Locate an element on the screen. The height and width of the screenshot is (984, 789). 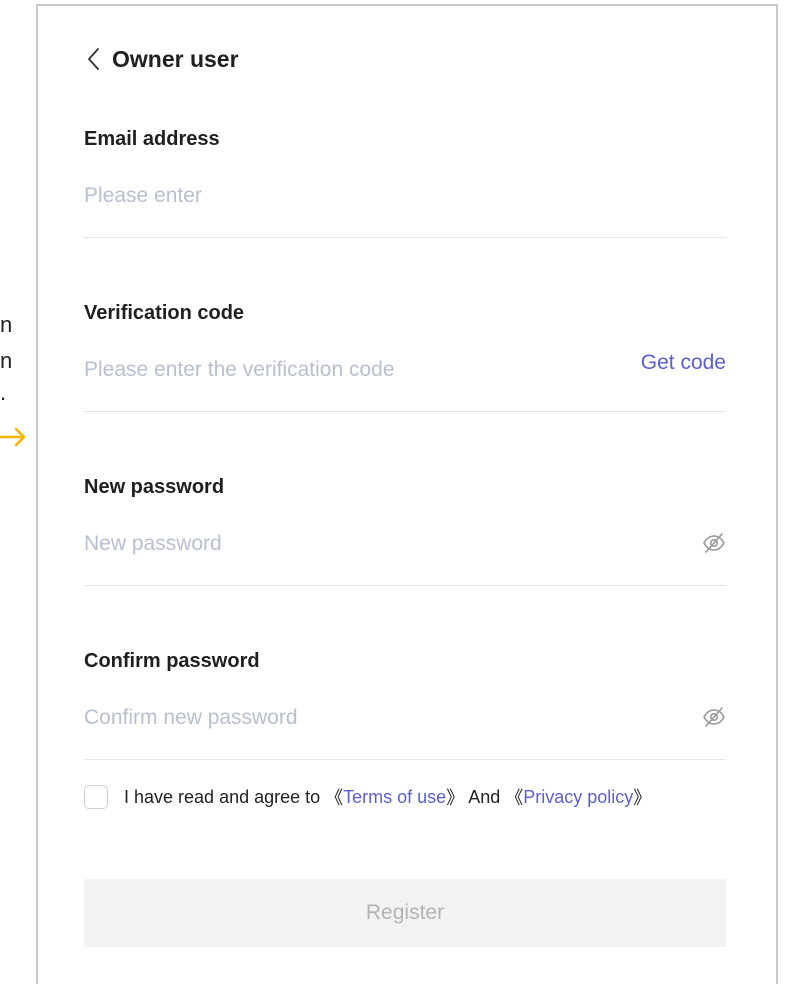
confirm-password-label: Confirm password is located at coordinates (172, 661).